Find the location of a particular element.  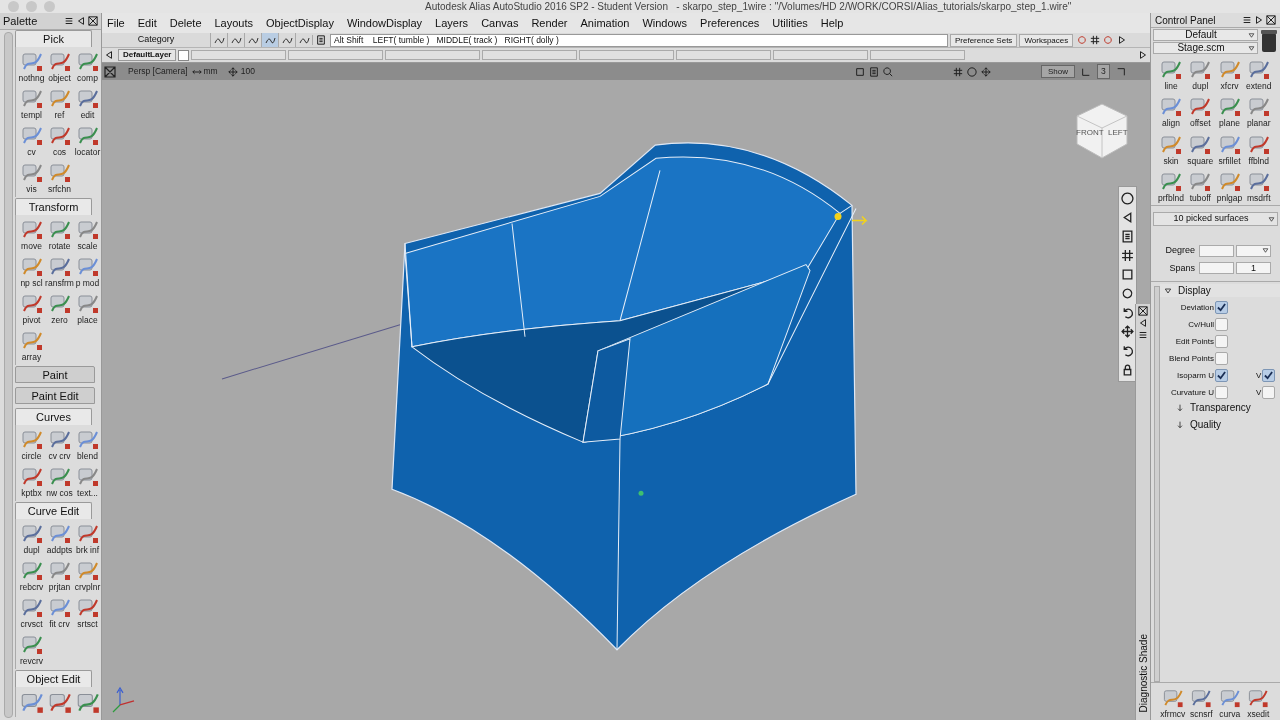

tool-button: skin is located at coordinates (1171, 149).